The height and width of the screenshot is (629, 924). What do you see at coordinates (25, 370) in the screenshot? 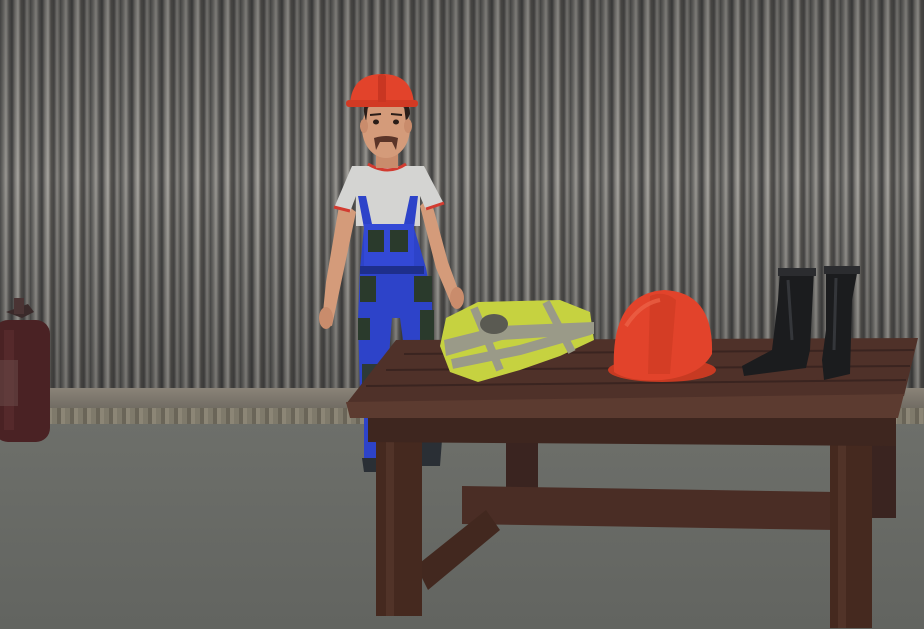
I see `fire-extinguisher` at bounding box center [25, 370].